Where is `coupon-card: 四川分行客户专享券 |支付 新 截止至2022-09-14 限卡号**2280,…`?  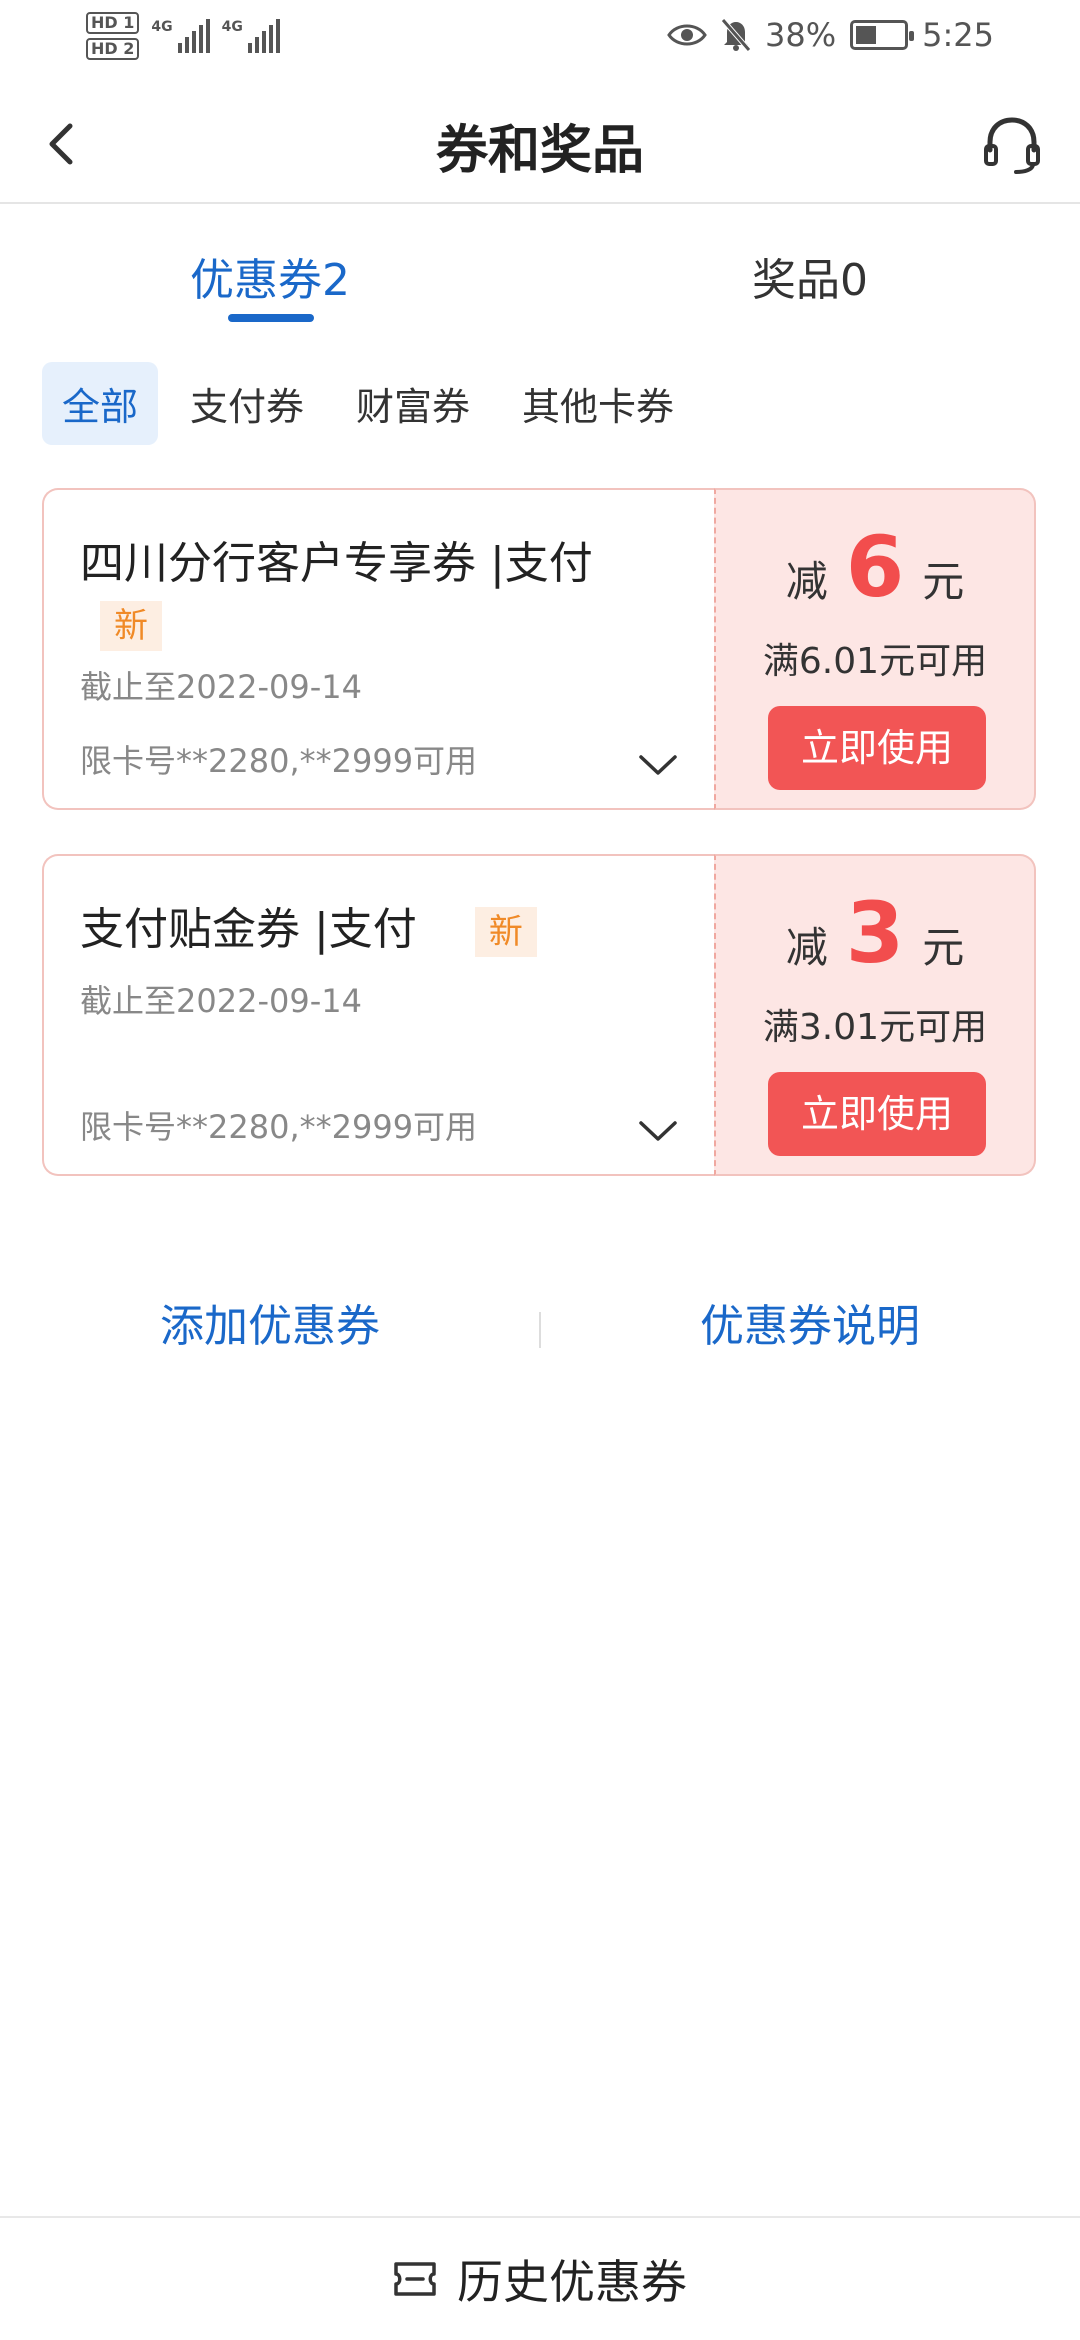
coupon-card: 四川分行客户专享券 |支付 新 截止至2022-09-14 限卡号**2280,… is located at coordinates (539, 649).